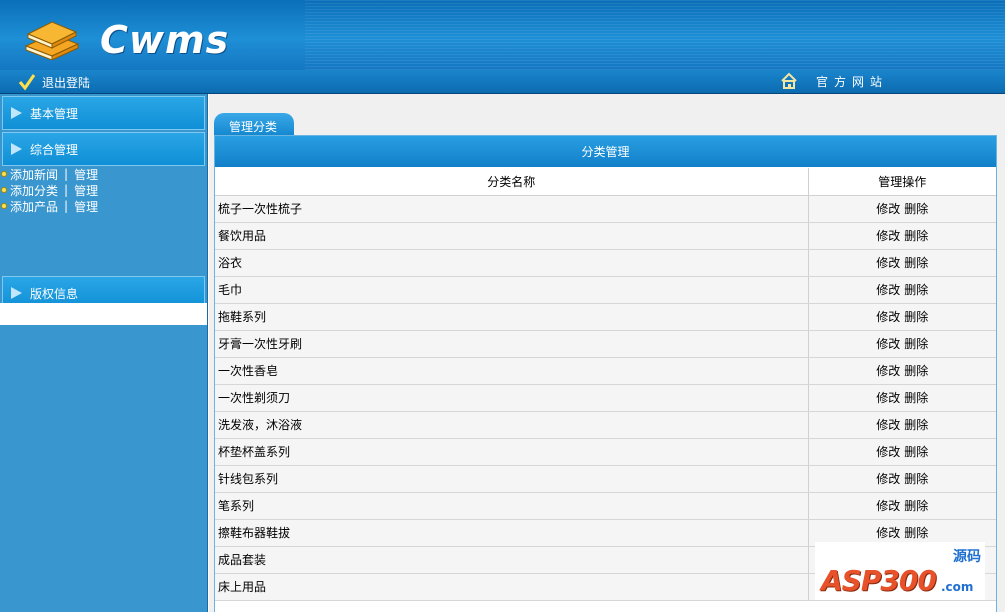 The width and height of the screenshot is (1005, 612). What do you see at coordinates (511, 209) in the screenshot?
I see `category-name-cell: 梳子一次性梳子` at bounding box center [511, 209].